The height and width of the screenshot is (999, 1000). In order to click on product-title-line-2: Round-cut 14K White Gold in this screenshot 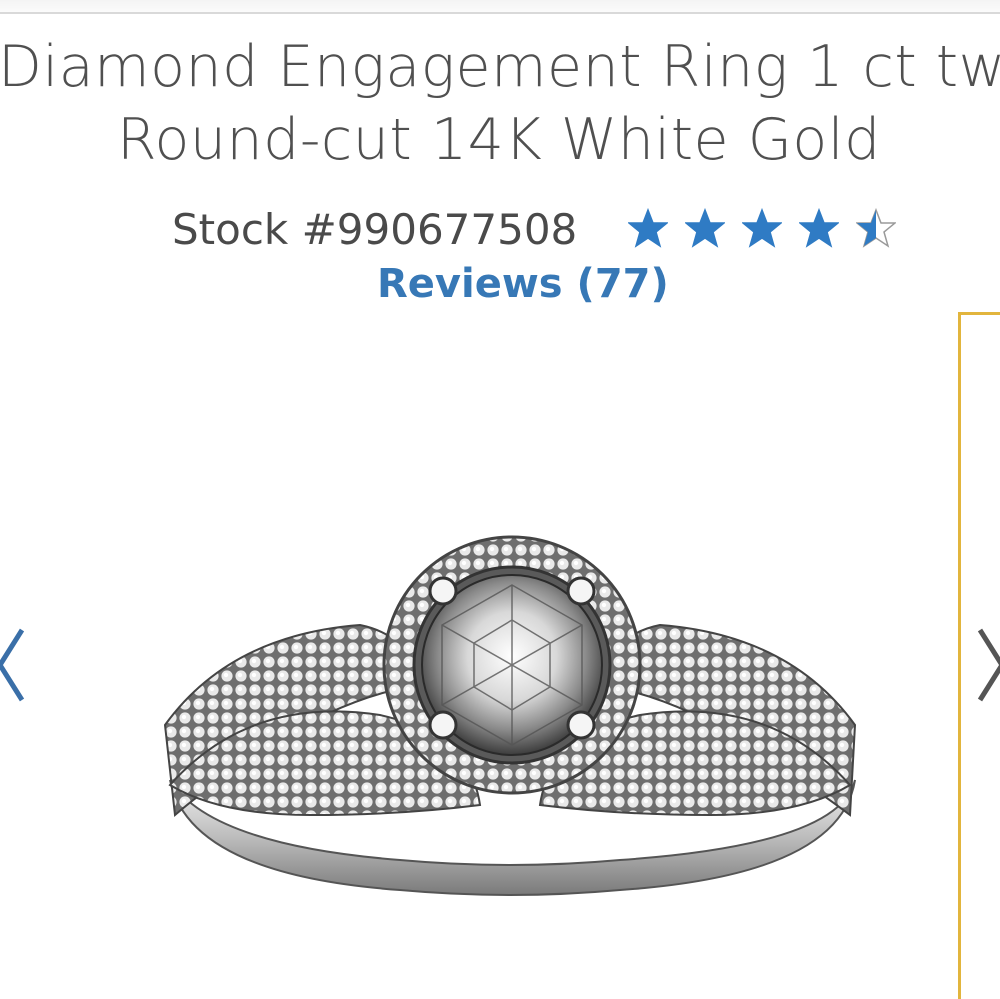, I will do `click(499, 140)`.